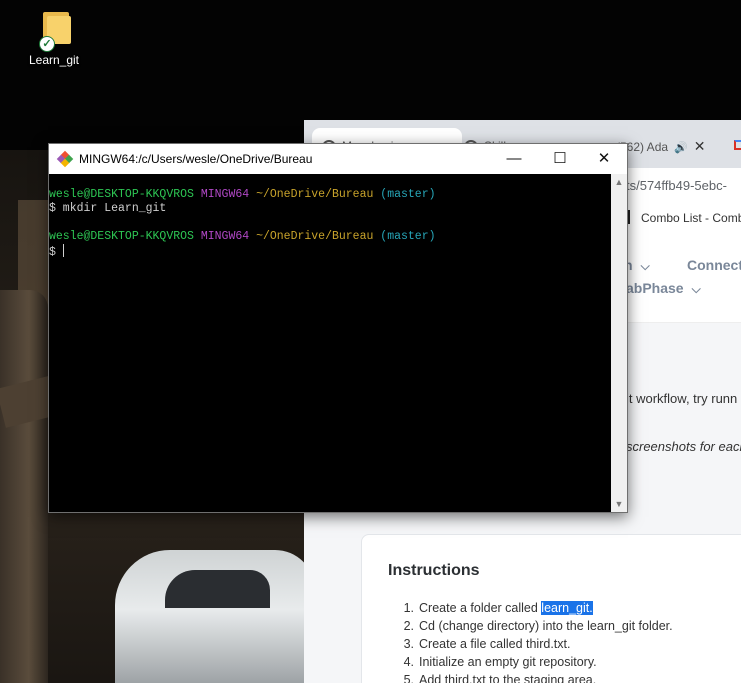 This screenshot has height=683, width=741. I want to click on sync-check-icon: ✓, so click(47, 44).